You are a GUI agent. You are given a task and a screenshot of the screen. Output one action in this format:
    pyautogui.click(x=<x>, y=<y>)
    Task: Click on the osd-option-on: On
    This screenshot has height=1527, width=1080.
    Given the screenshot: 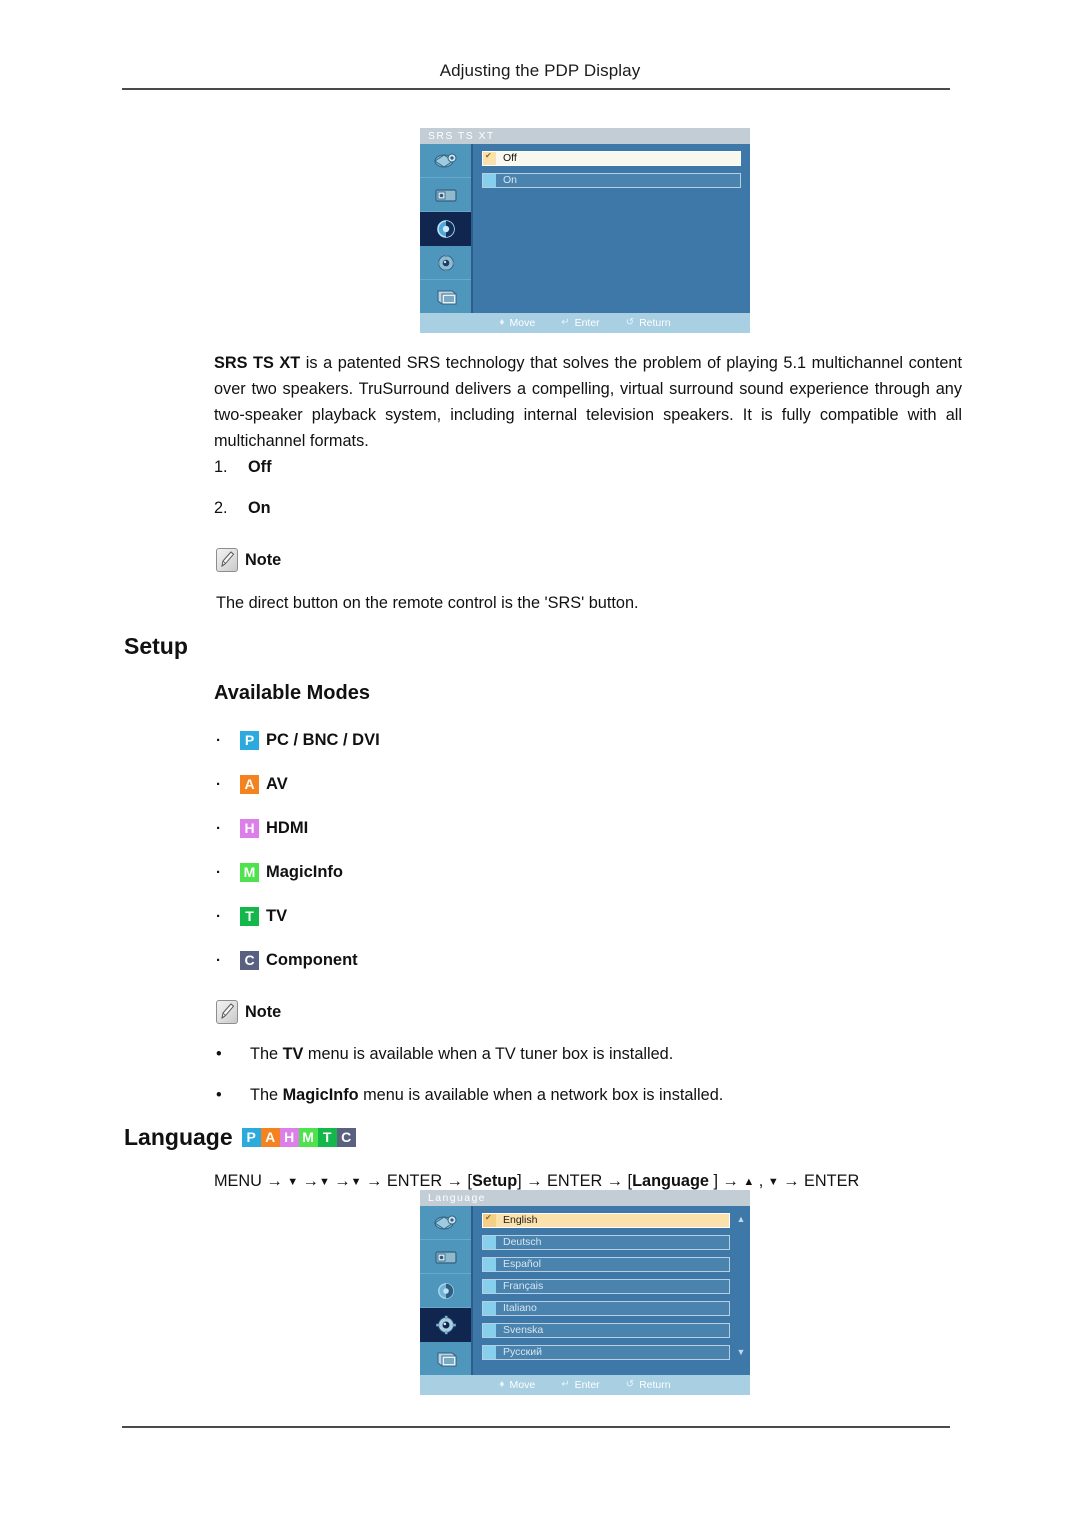 What is the action you would take?
    pyautogui.click(x=611, y=180)
    